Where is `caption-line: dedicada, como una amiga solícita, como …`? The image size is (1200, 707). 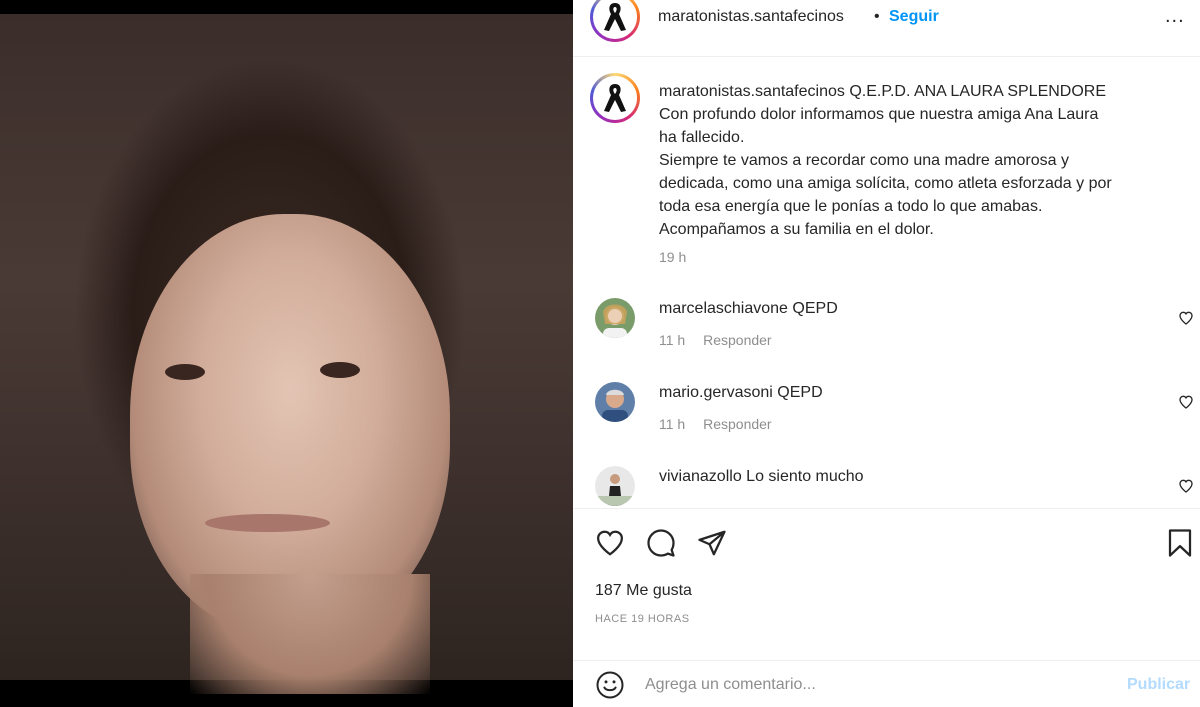
caption-line: dedicada, como una amiga solícita, como … is located at coordinates (885, 183).